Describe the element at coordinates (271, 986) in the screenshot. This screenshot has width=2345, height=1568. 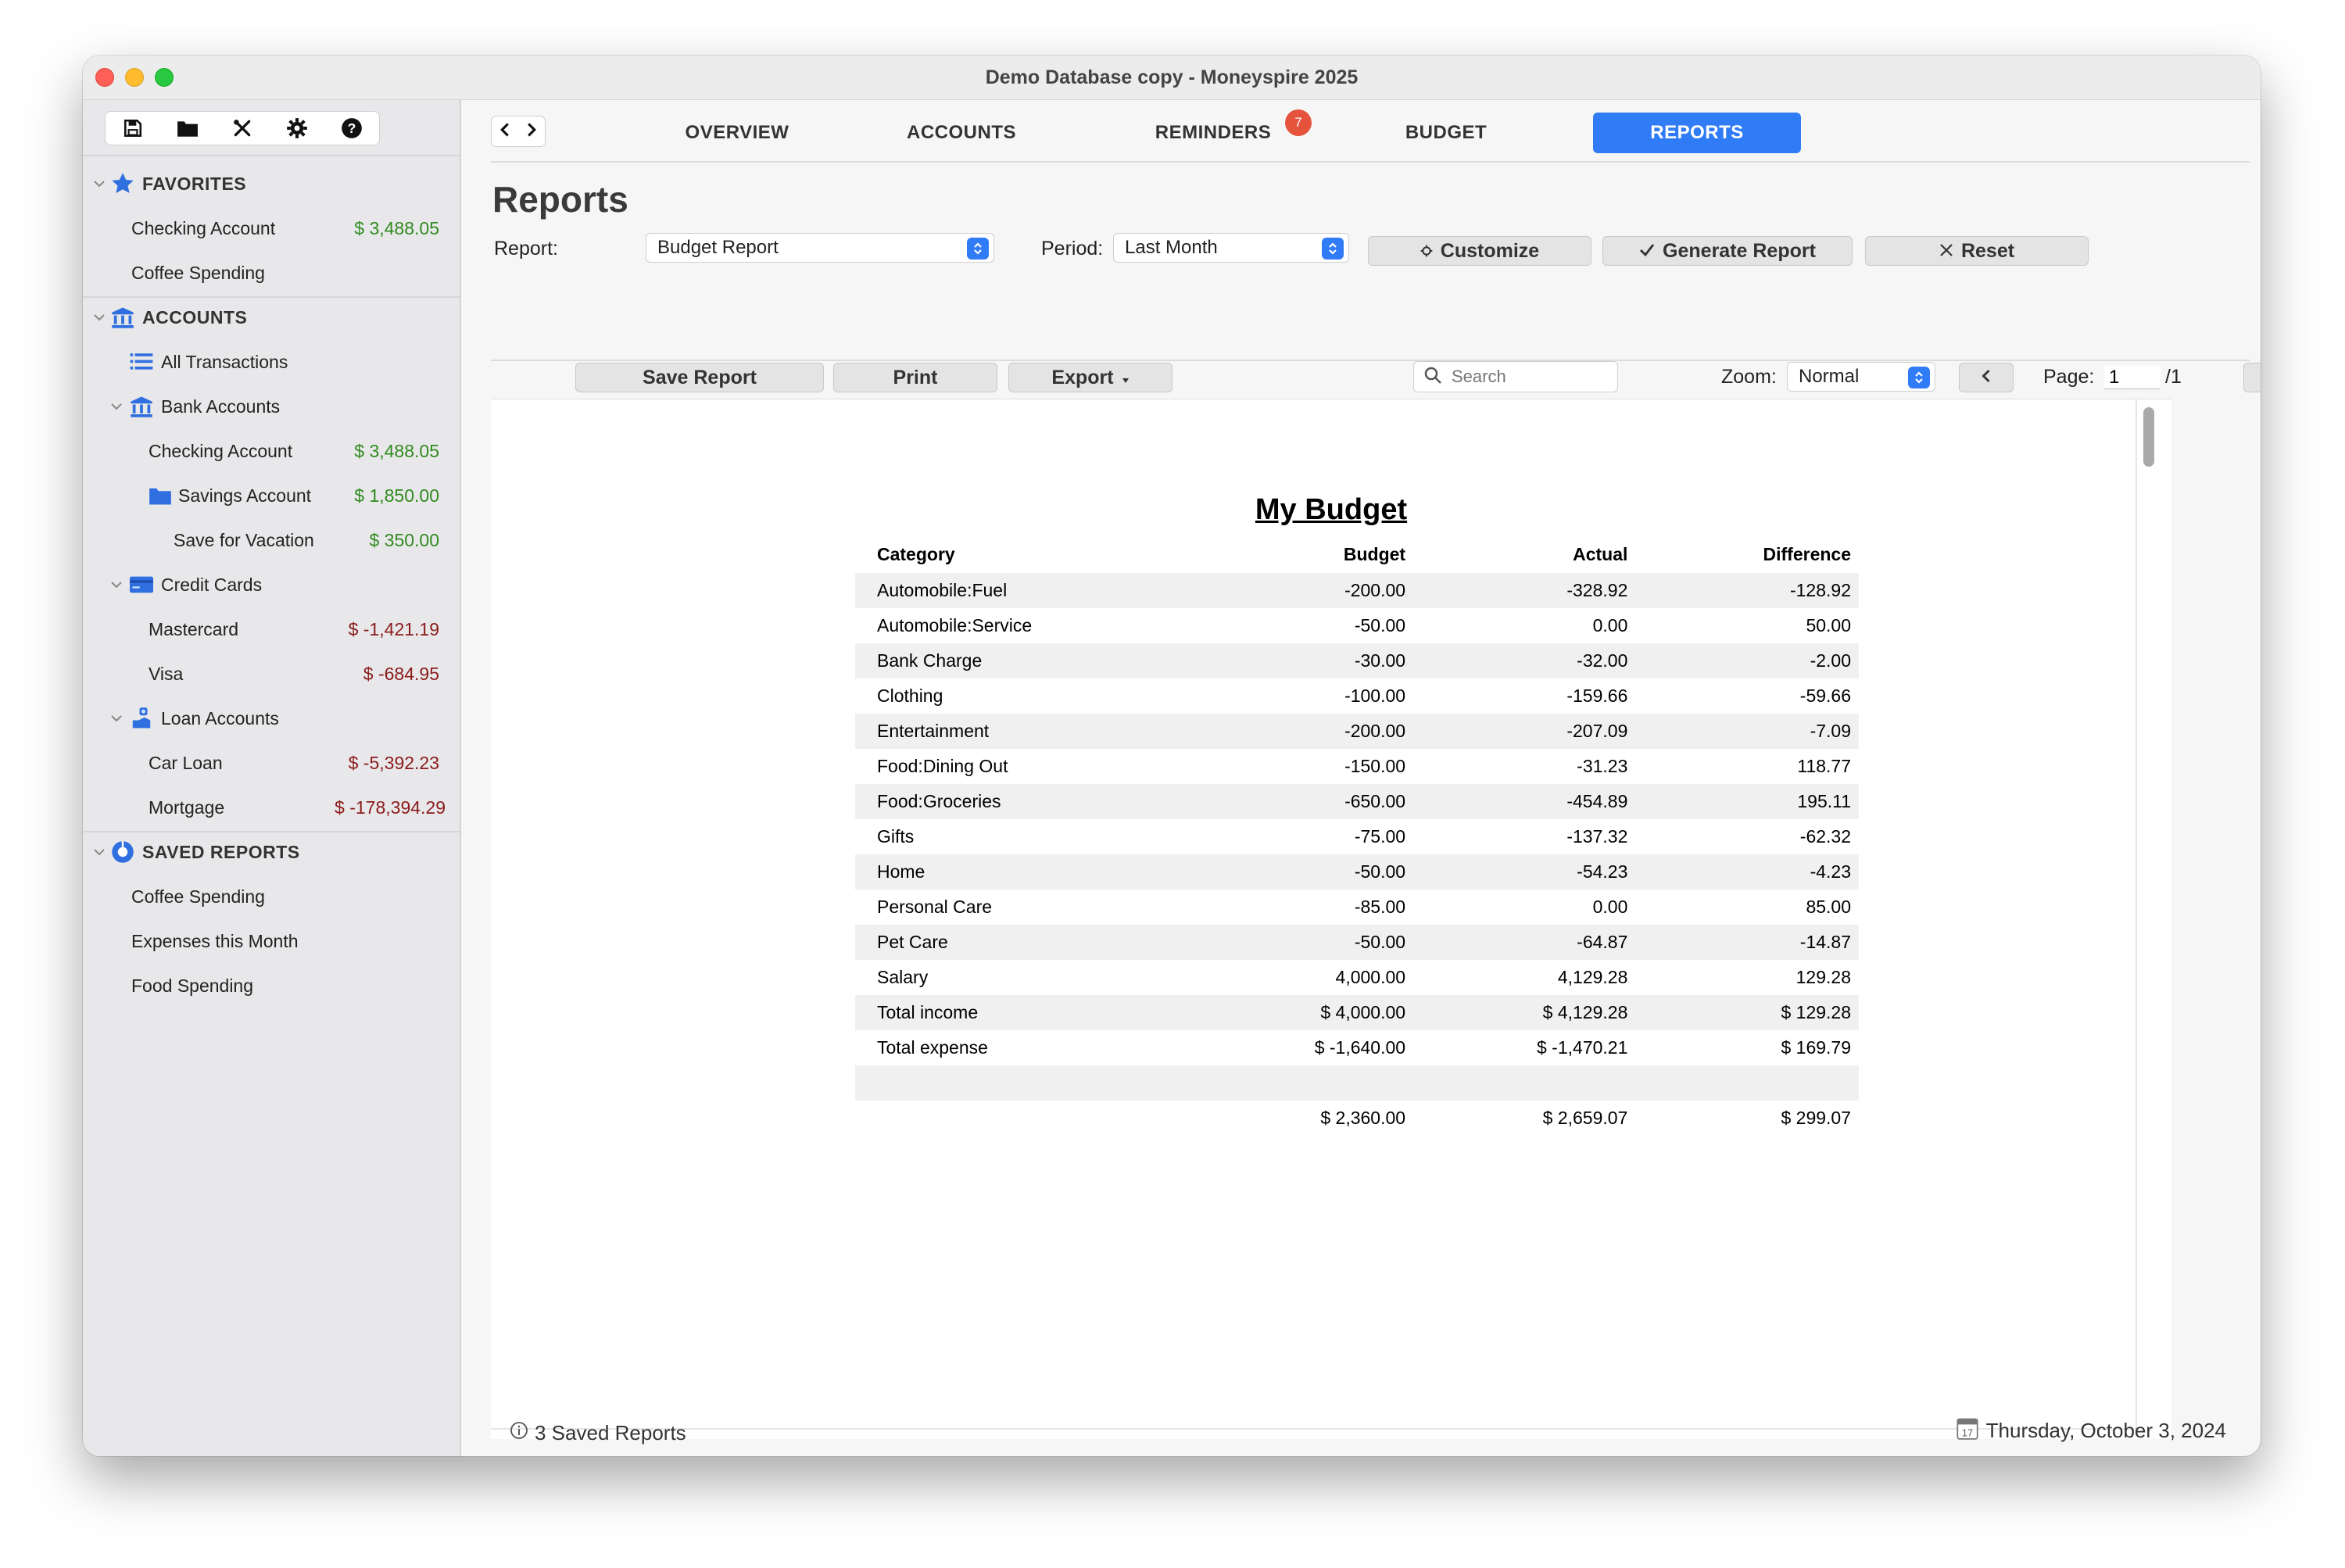
I see `sidebar-item-food-spending: Food Spending` at that location.